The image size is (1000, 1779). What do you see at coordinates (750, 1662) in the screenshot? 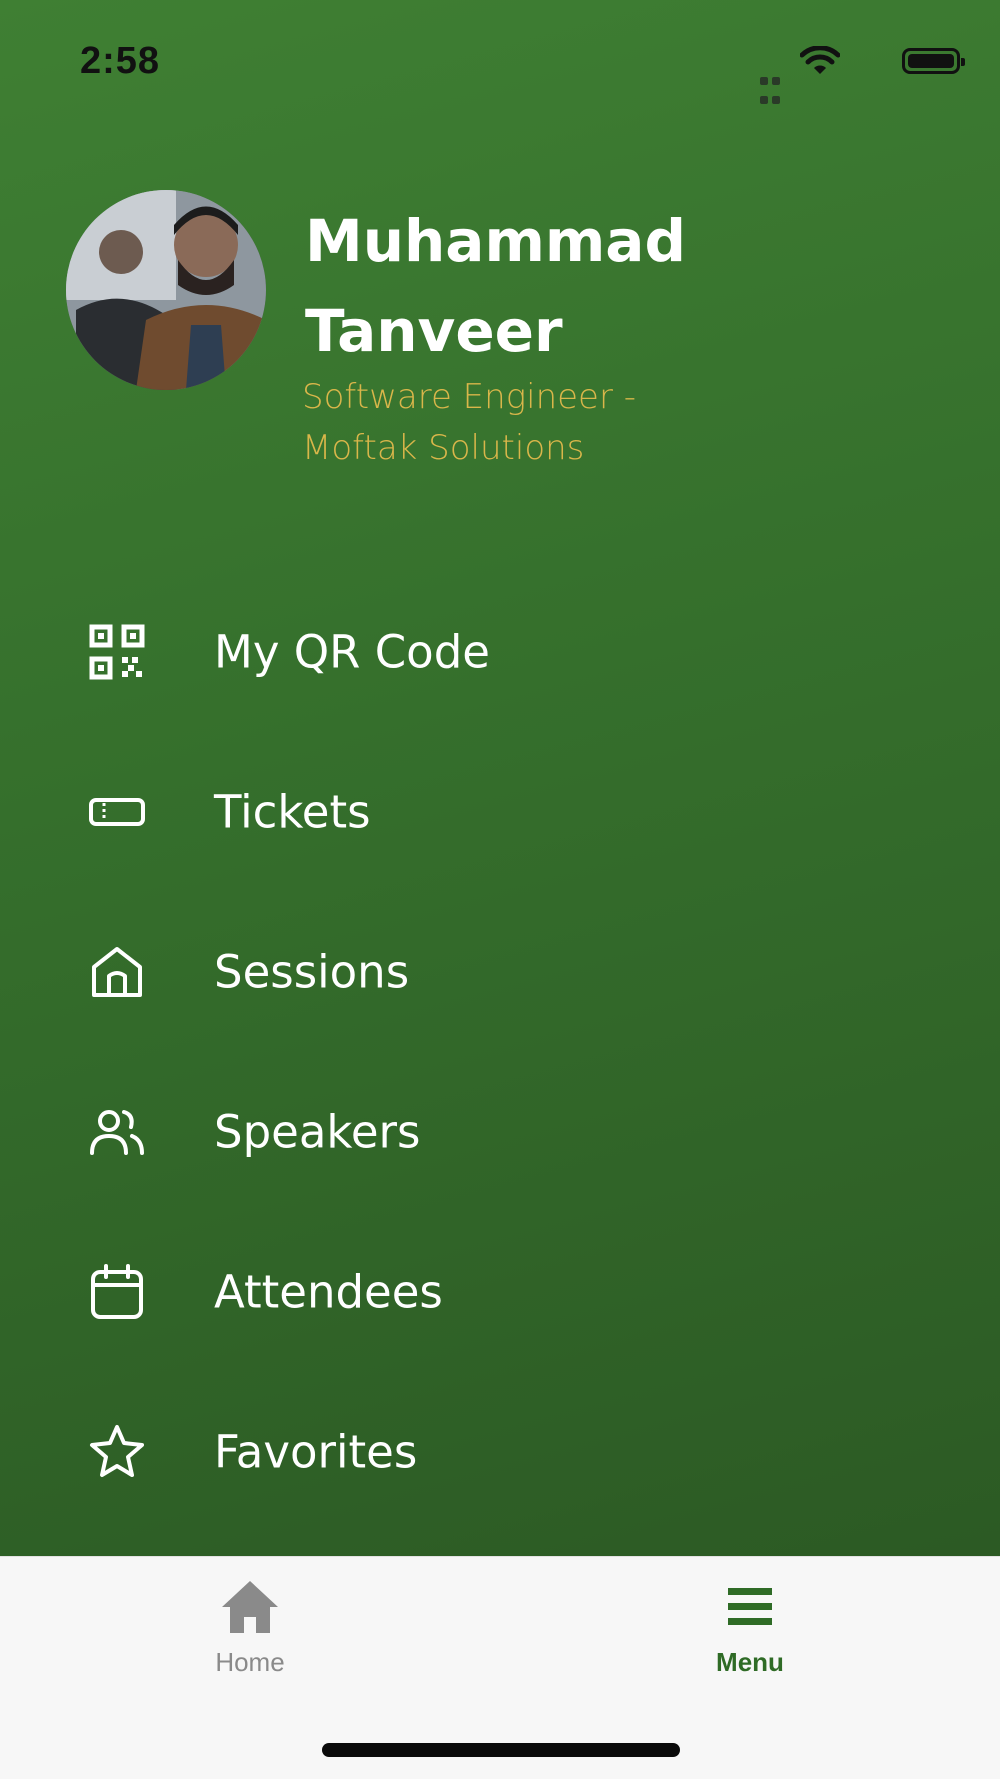
I see `tab-label: Menu` at bounding box center [750, 1662].